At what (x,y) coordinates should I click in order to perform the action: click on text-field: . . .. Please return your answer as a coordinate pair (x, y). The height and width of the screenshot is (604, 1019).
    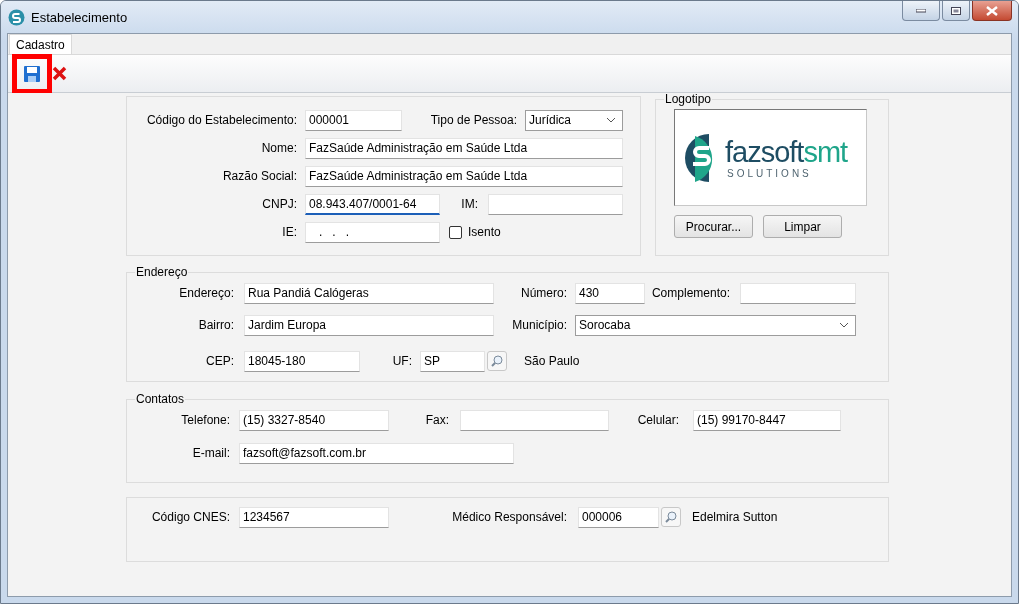
    Looking at the image, I should click on (372, 232).